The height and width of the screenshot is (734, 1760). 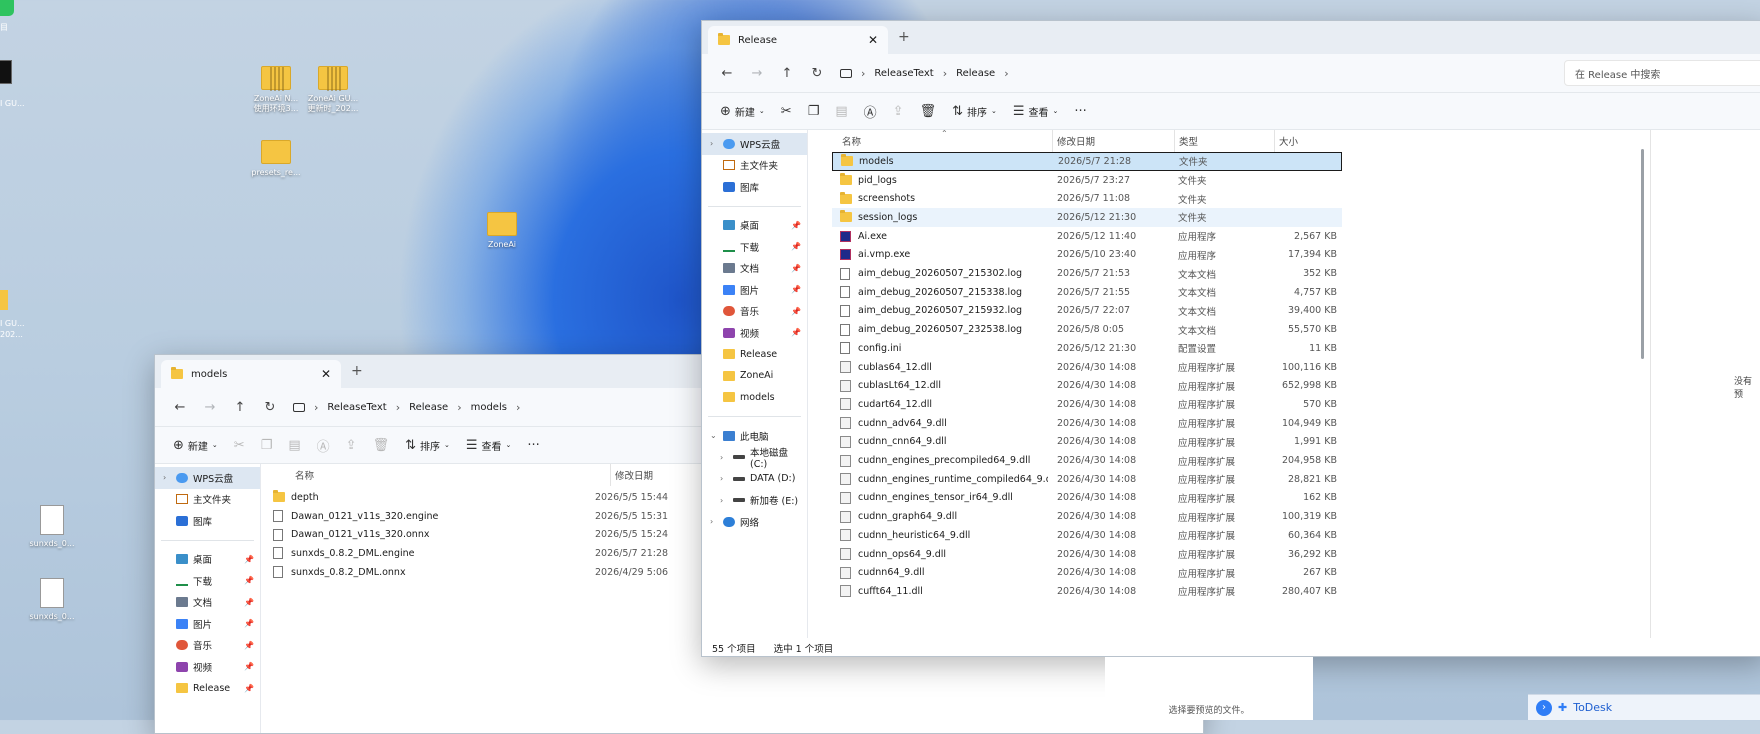 What do you see at coordinates (754, 355) in the screenshot?
I see `sidebar-item-folder: Release` at bounding box center [754, 355].